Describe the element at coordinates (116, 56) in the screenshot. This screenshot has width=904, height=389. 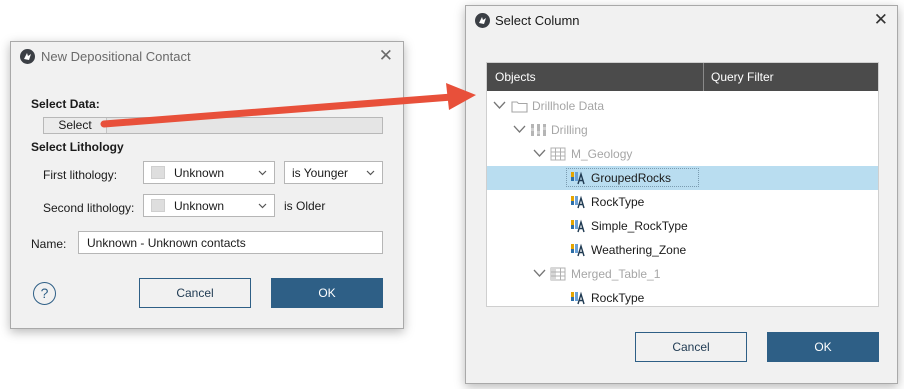
I see `dialog-title: New Depositional Contact` at that location.